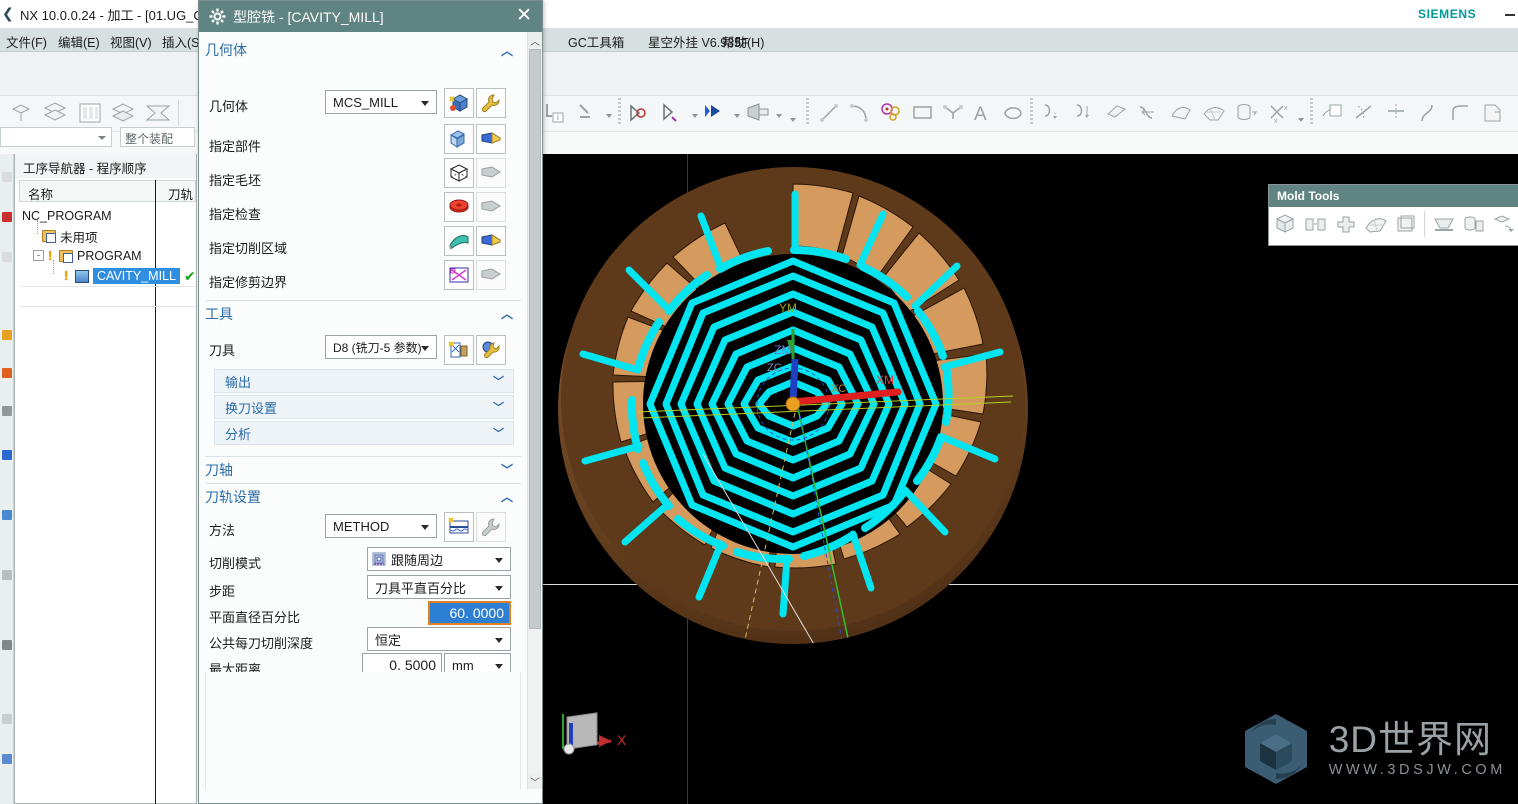  I want to click on fit-view-icon, so click(642, 113).